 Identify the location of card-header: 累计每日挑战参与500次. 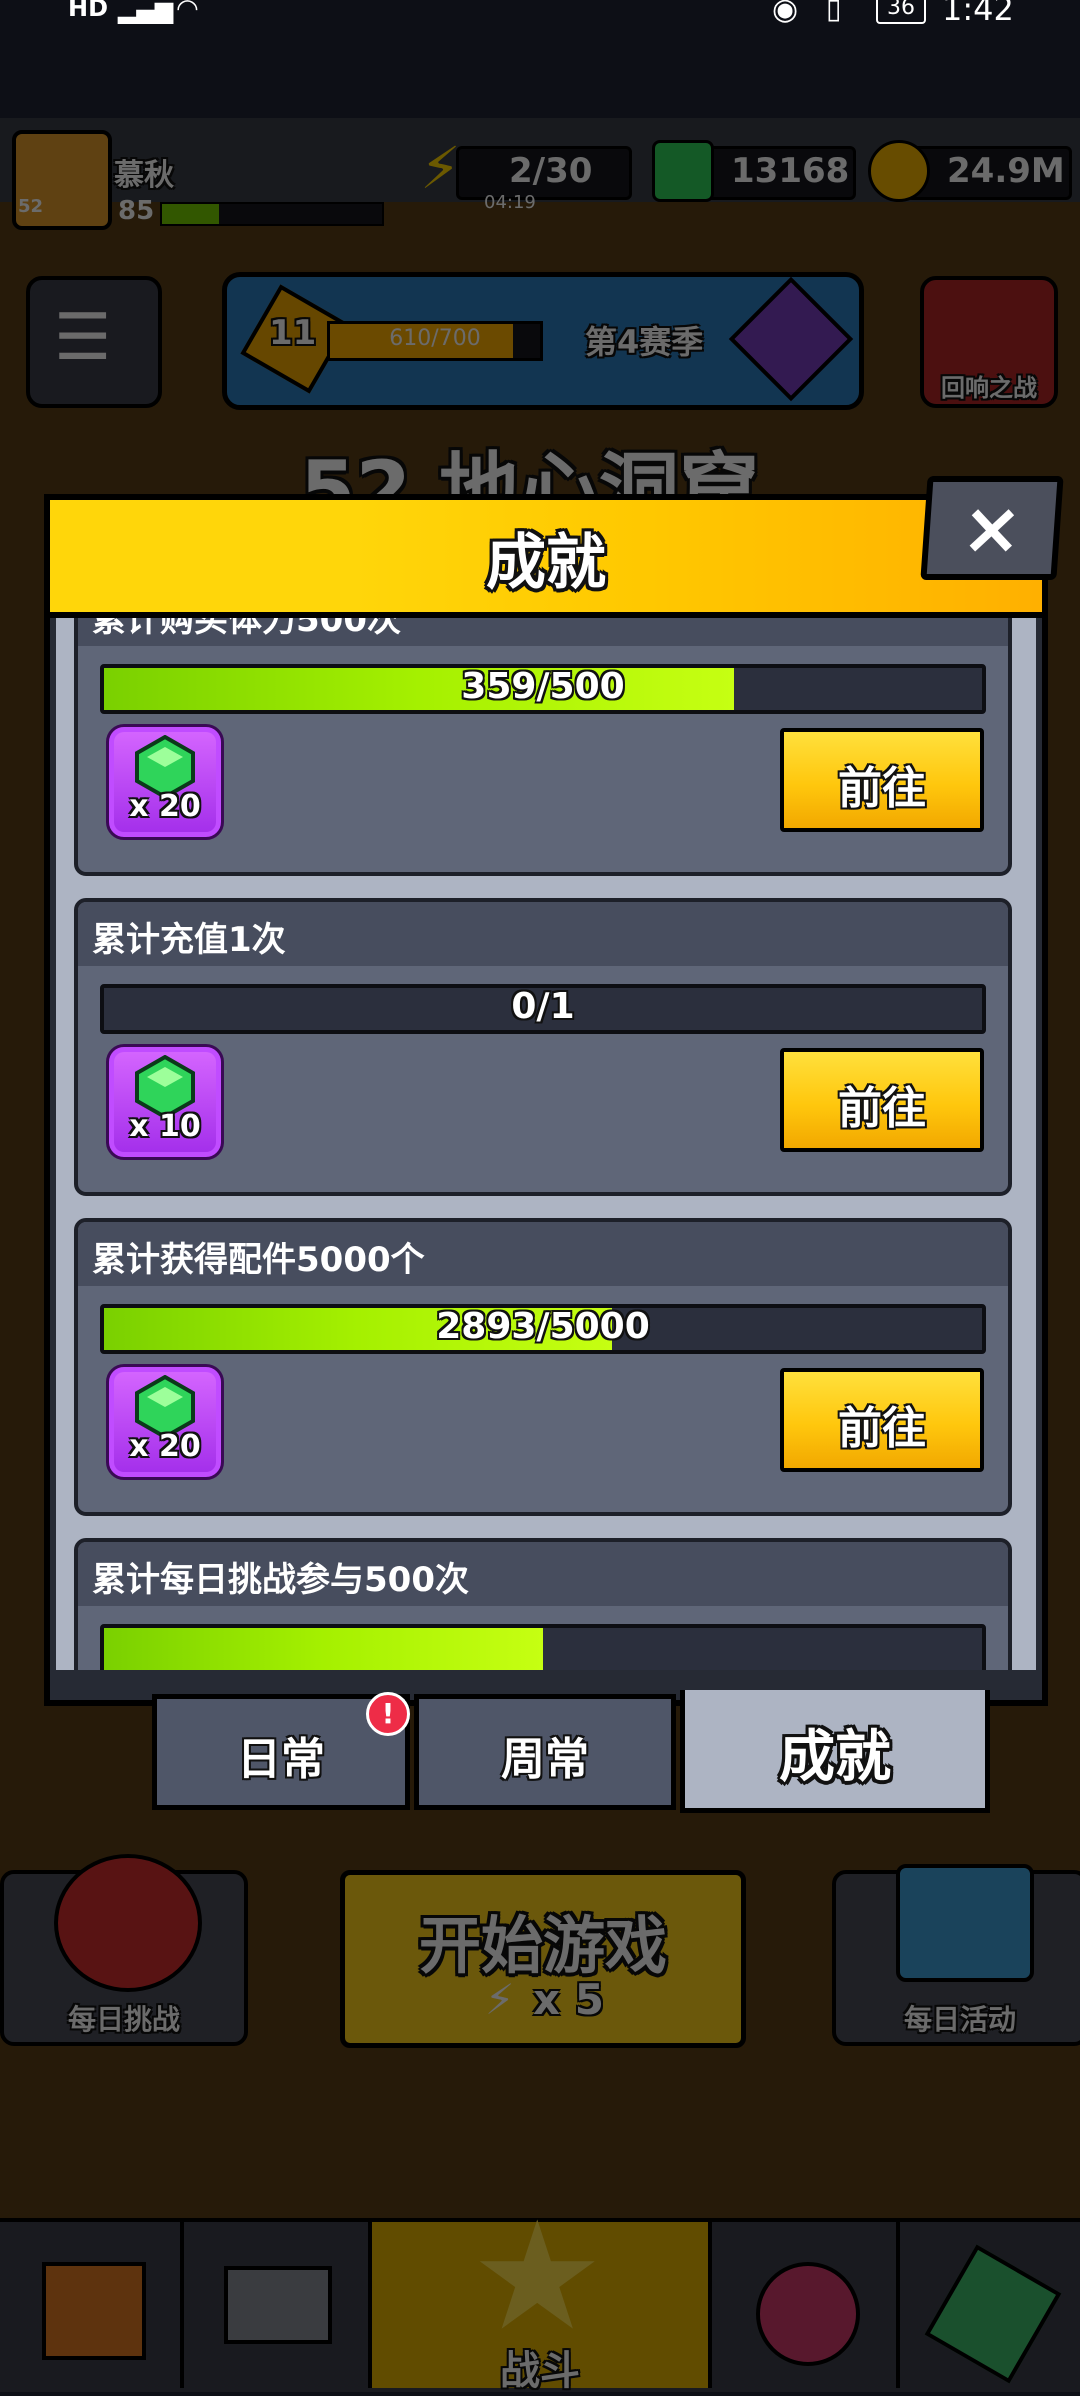
(543, 1574).